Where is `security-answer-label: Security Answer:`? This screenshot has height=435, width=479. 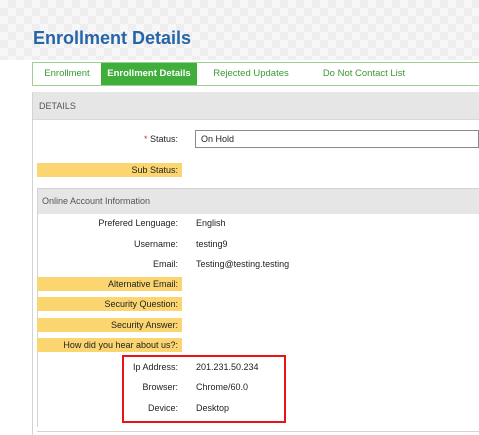
security-answer-label: Security Answer: is located at coordinates (109, 325).